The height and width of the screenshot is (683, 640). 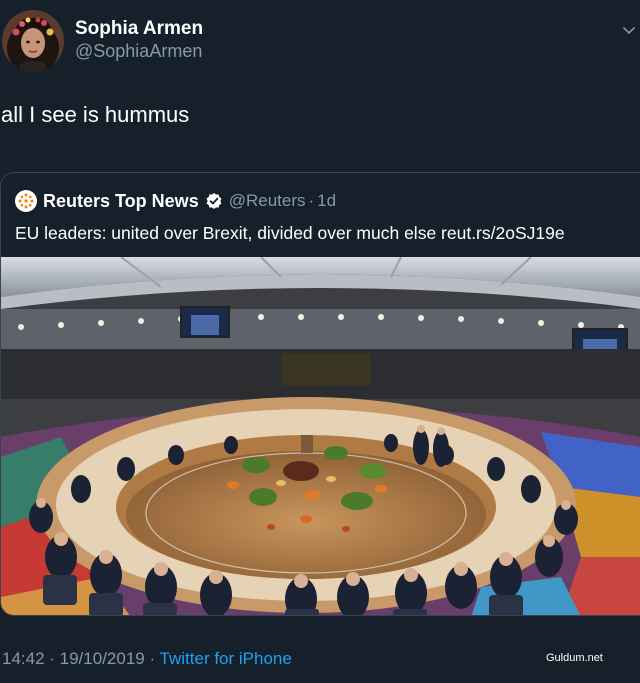 I want to click on reuters-logo-mark, so click(x=26, y=201).